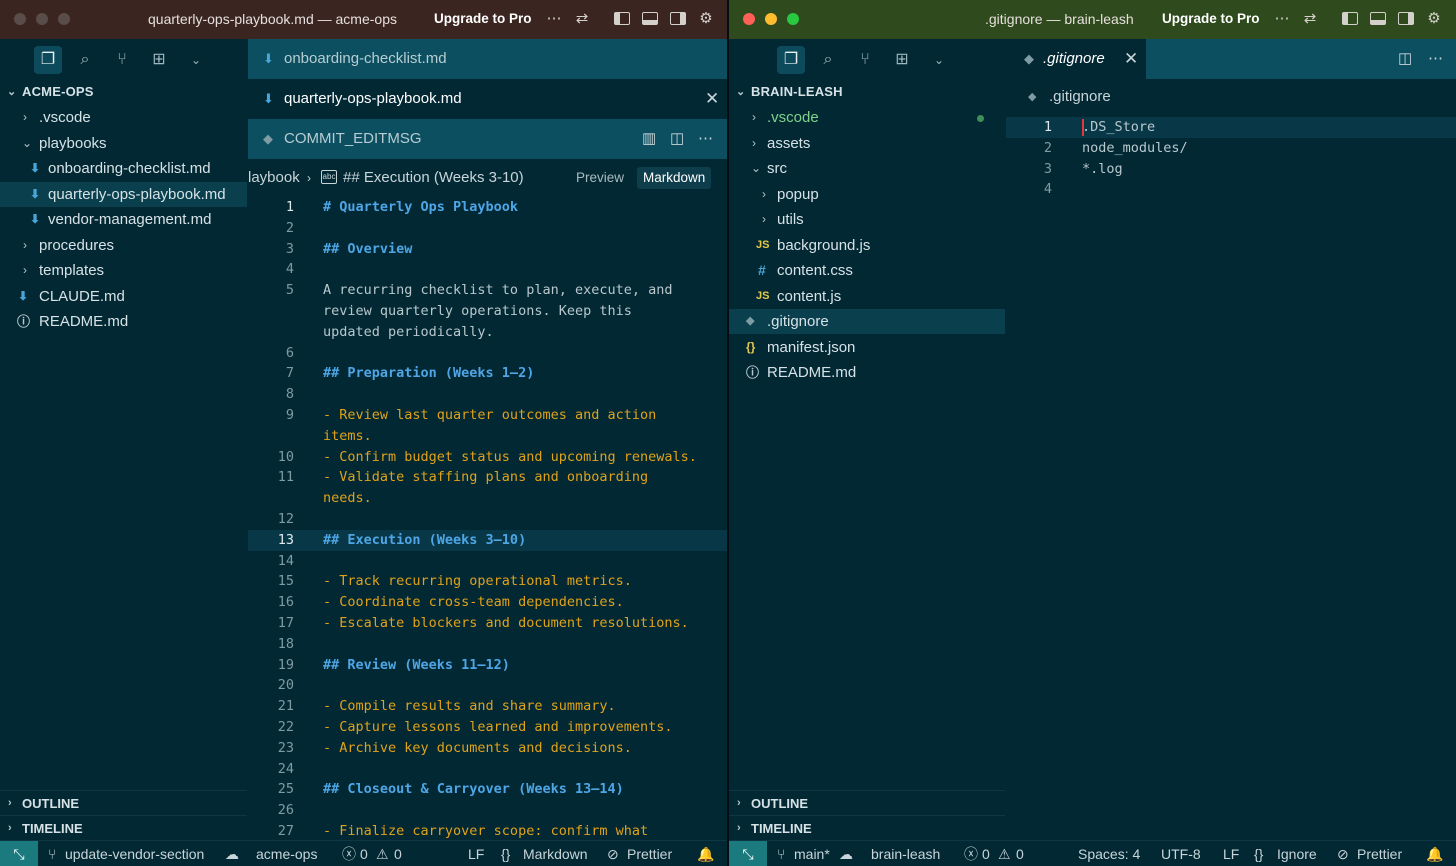 This screenshot has height=866, width=1456. What do you see at coordinates (939, 60) in the screenshot?
I see `chevron-down-icon: ⌄` at bounding box center [939, 60].